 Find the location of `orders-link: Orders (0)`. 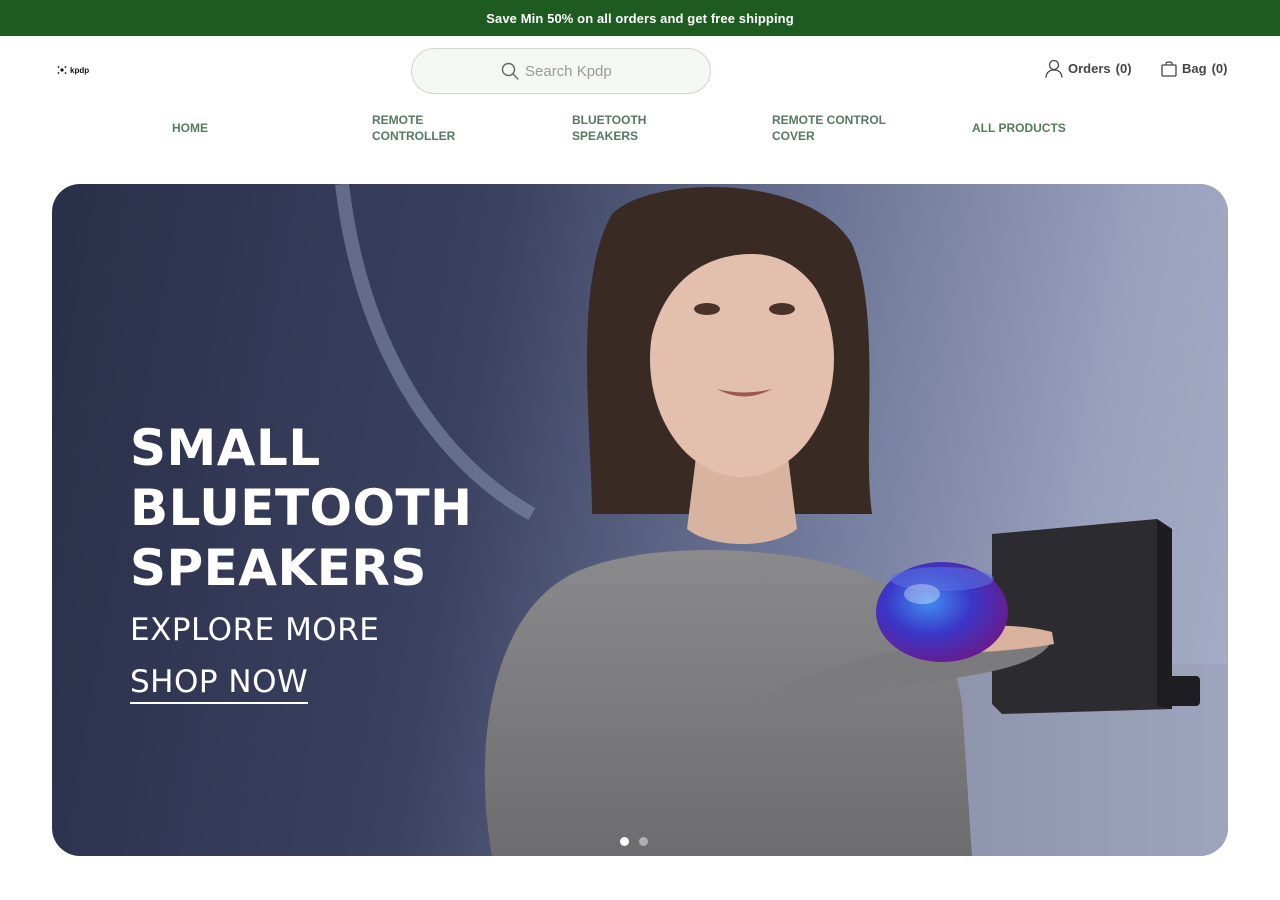

orders-link: Orders (0) is located at coordinates (1088, 68).